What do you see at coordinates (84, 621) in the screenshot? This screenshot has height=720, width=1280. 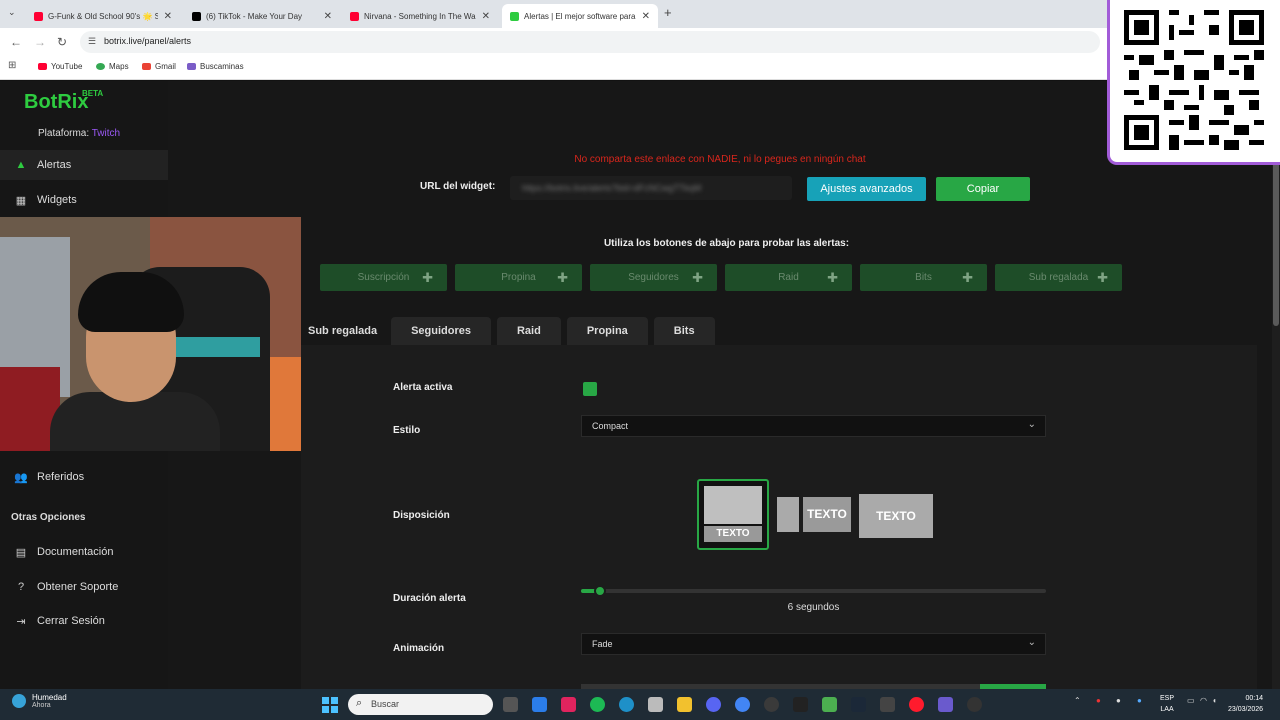 I see `sidebar-item-cerrar-sesion: ⇥ Cerrar Sesión` at bounding box center [84, 621].